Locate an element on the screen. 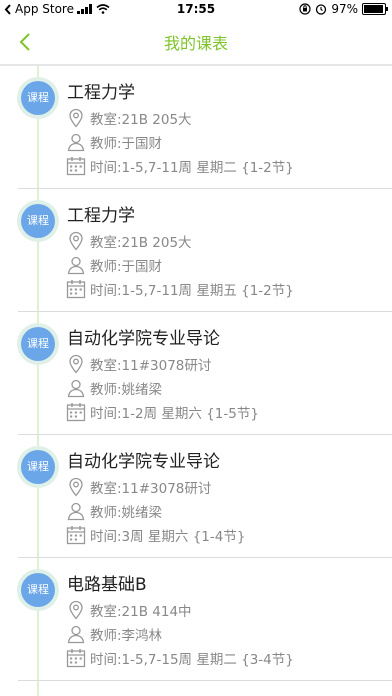 This screenshot has height=696, width=392. course-time: 时间:1-2周 星期六 {1-5节} is located at coordinates (174, 414).